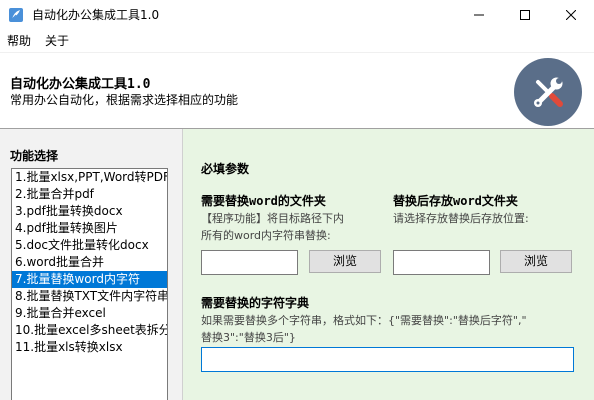 This screenshot has height=400, width=594. I want to click on function-list-item: 4.pdf批量转换图片, so click(89, 228).